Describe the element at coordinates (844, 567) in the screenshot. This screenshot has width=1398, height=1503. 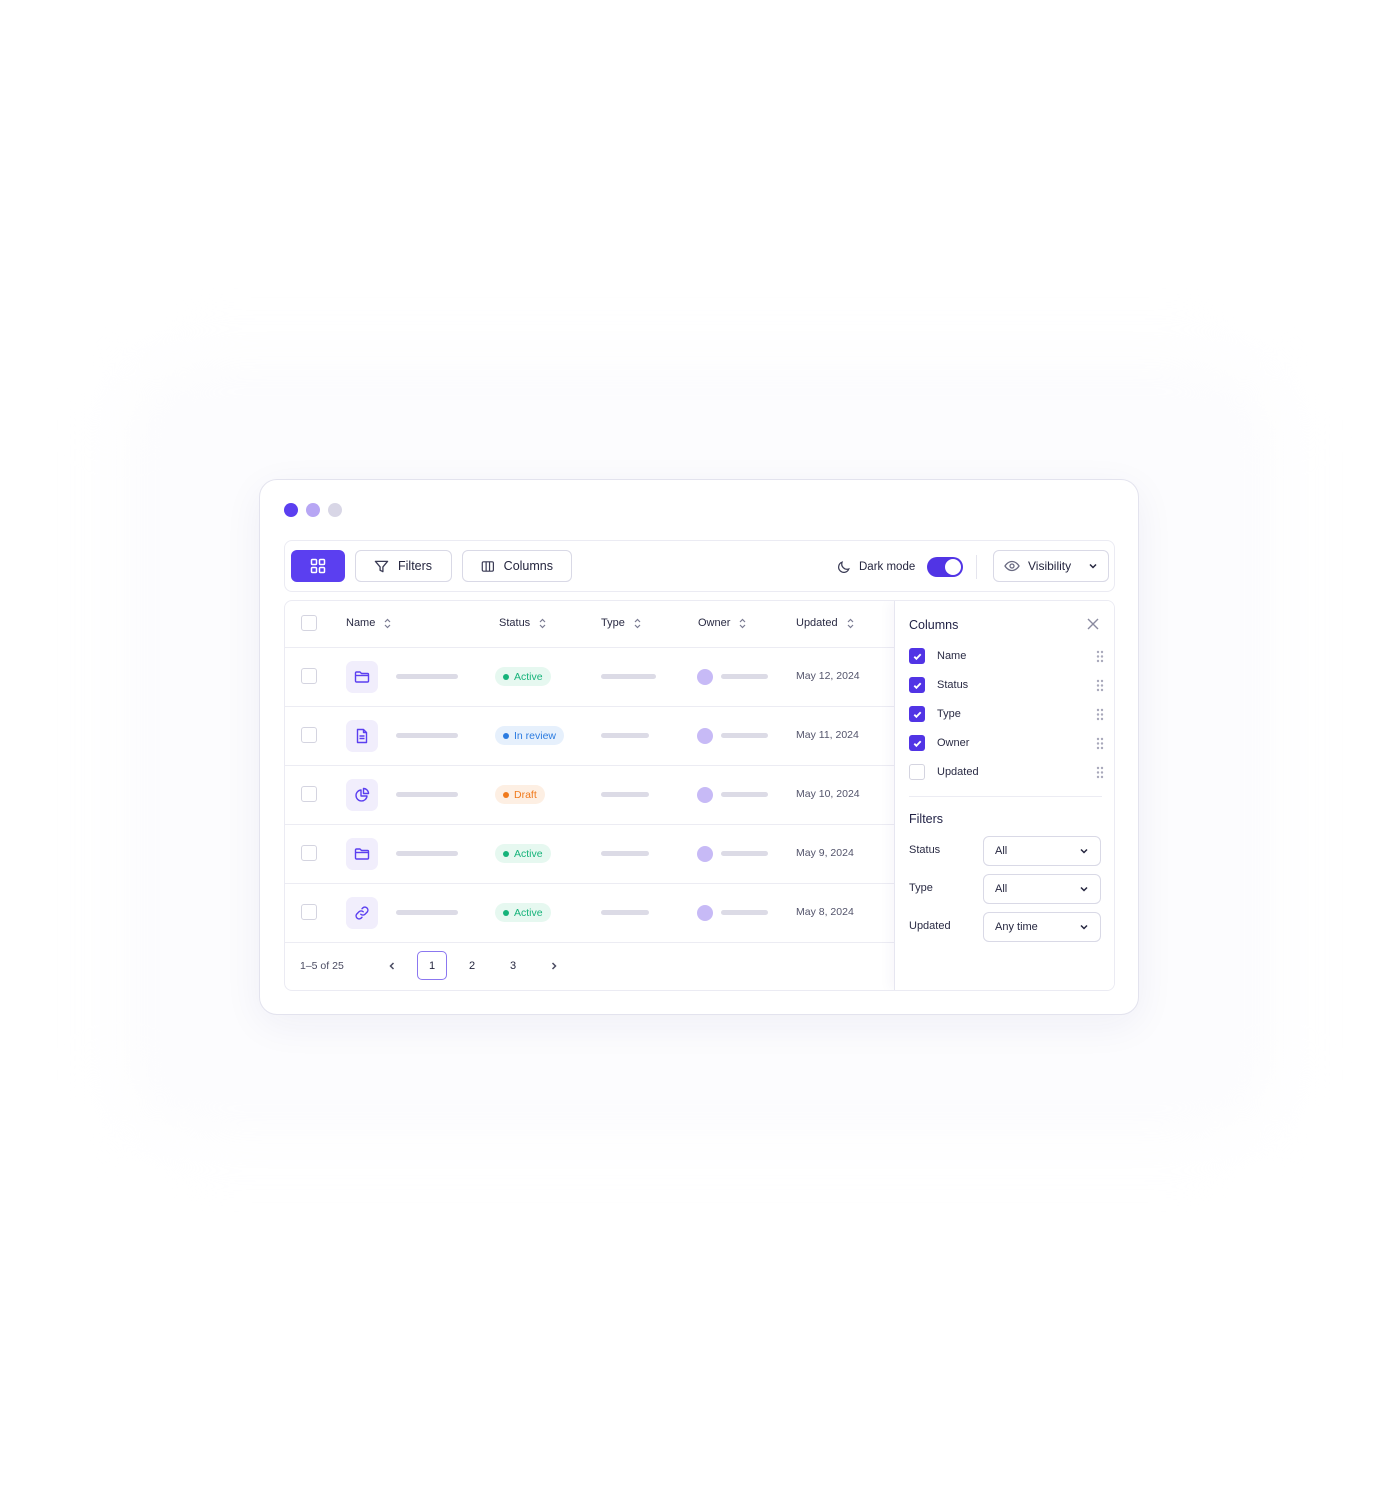
I see `moon-icon` at that location.